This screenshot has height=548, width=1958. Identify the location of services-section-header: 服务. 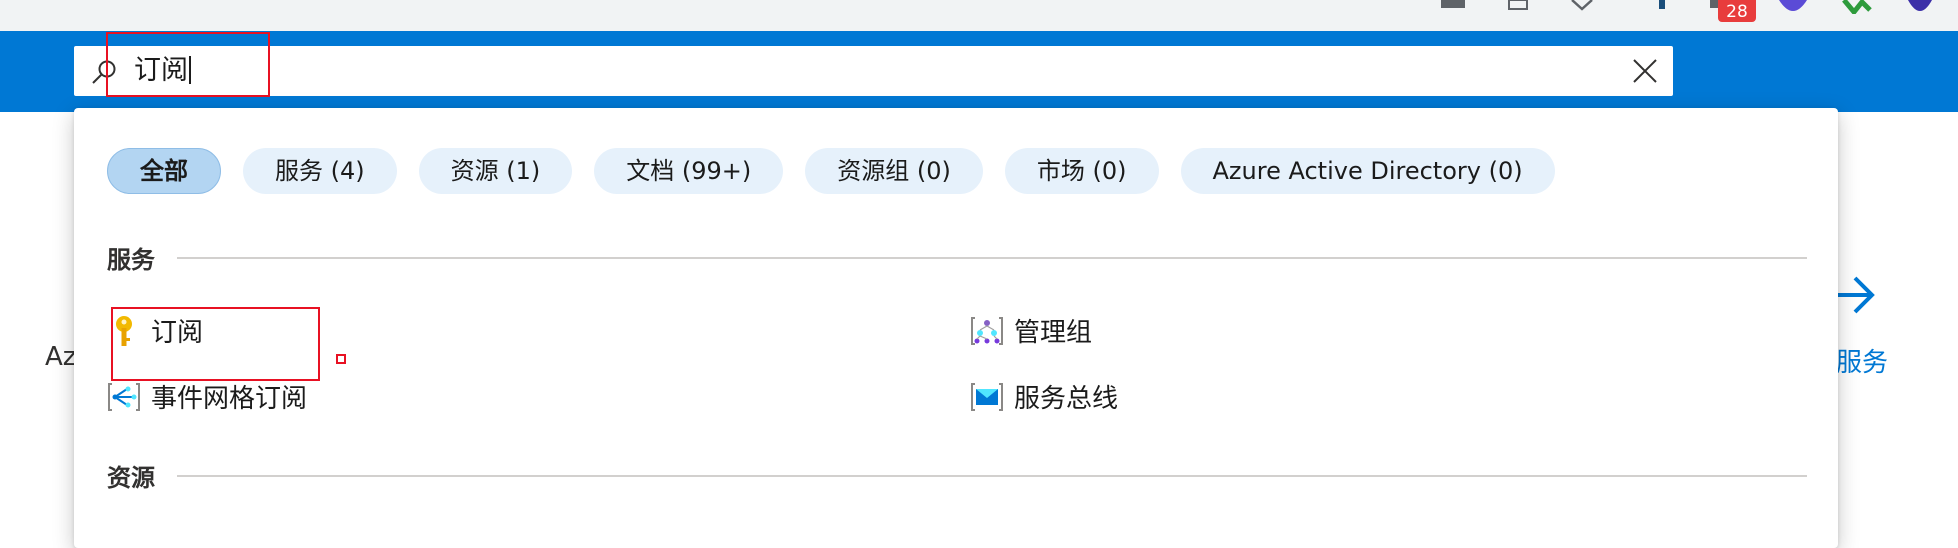
(957, 257).